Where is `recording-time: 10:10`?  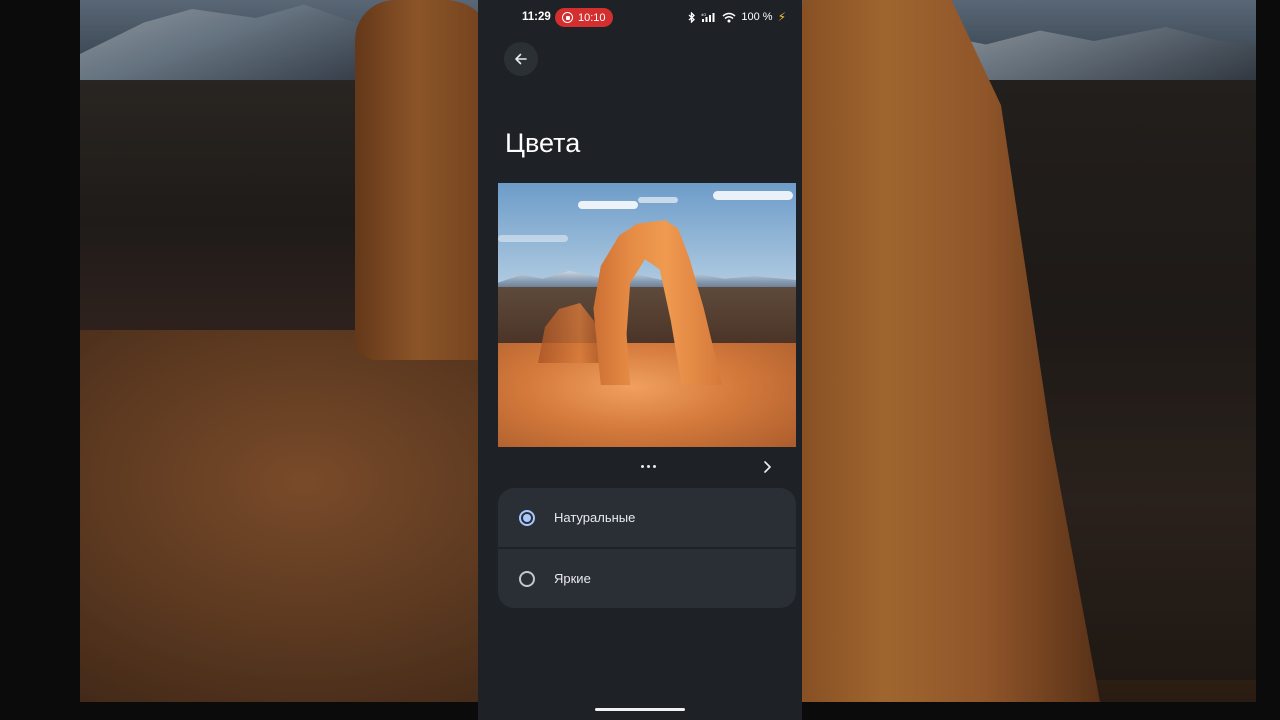
recording-time: 10:10 is located at coordinates (592, 17).